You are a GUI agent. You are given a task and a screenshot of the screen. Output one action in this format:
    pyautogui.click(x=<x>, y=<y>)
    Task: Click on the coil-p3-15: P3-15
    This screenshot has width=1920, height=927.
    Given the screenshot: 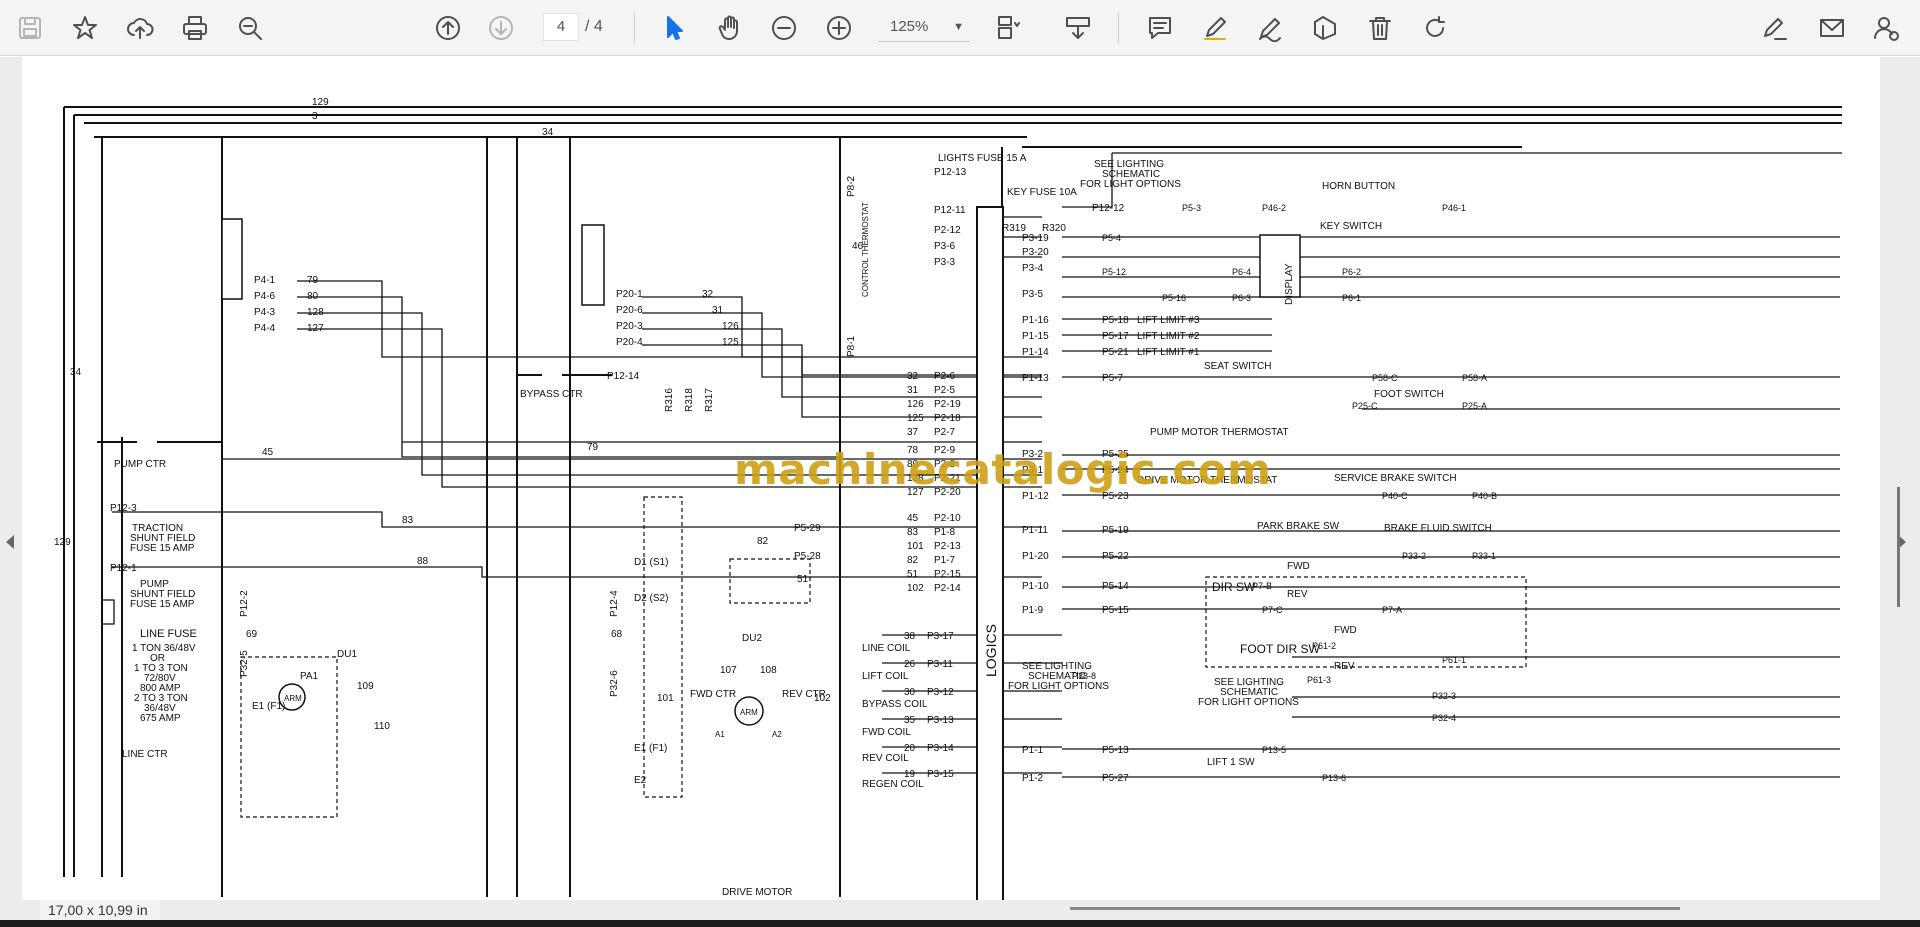 What is the action you would take?
    pyautogui.click(x=940, y=774)
    